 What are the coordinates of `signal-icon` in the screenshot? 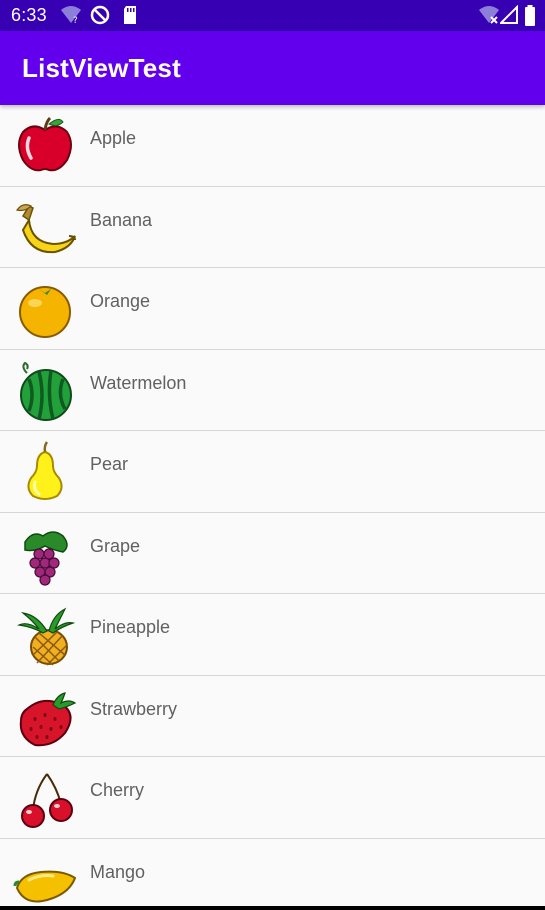 It's located at (509, 14).